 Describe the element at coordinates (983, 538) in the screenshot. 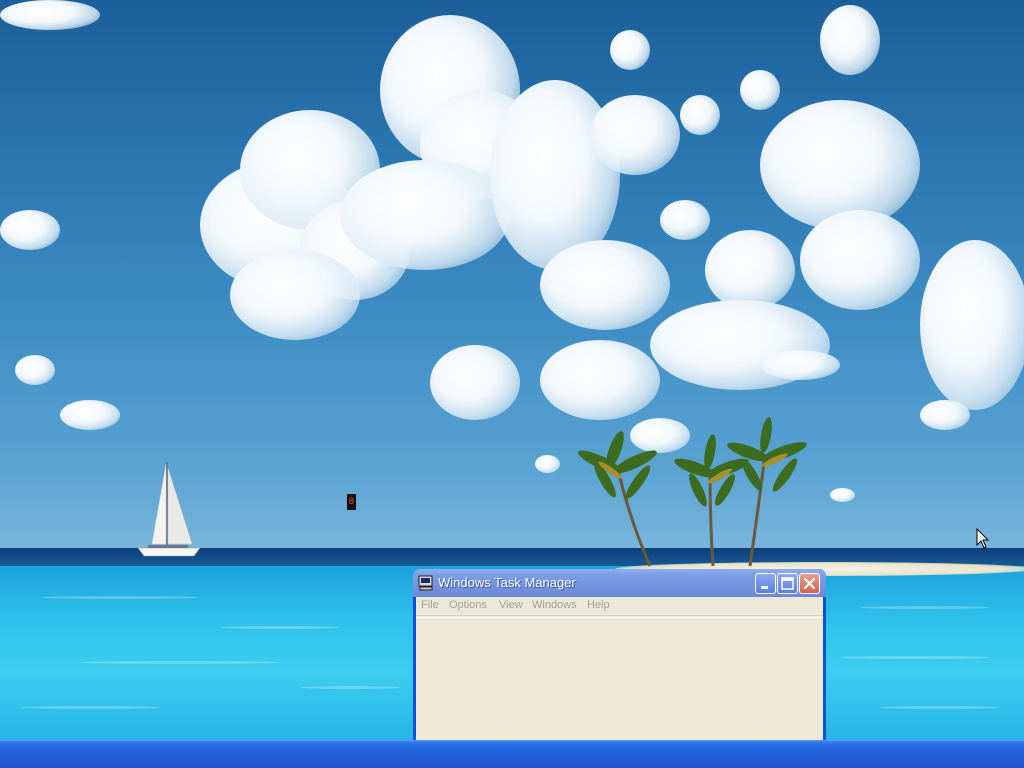

I see `mouse-cursor-icon` at that location.